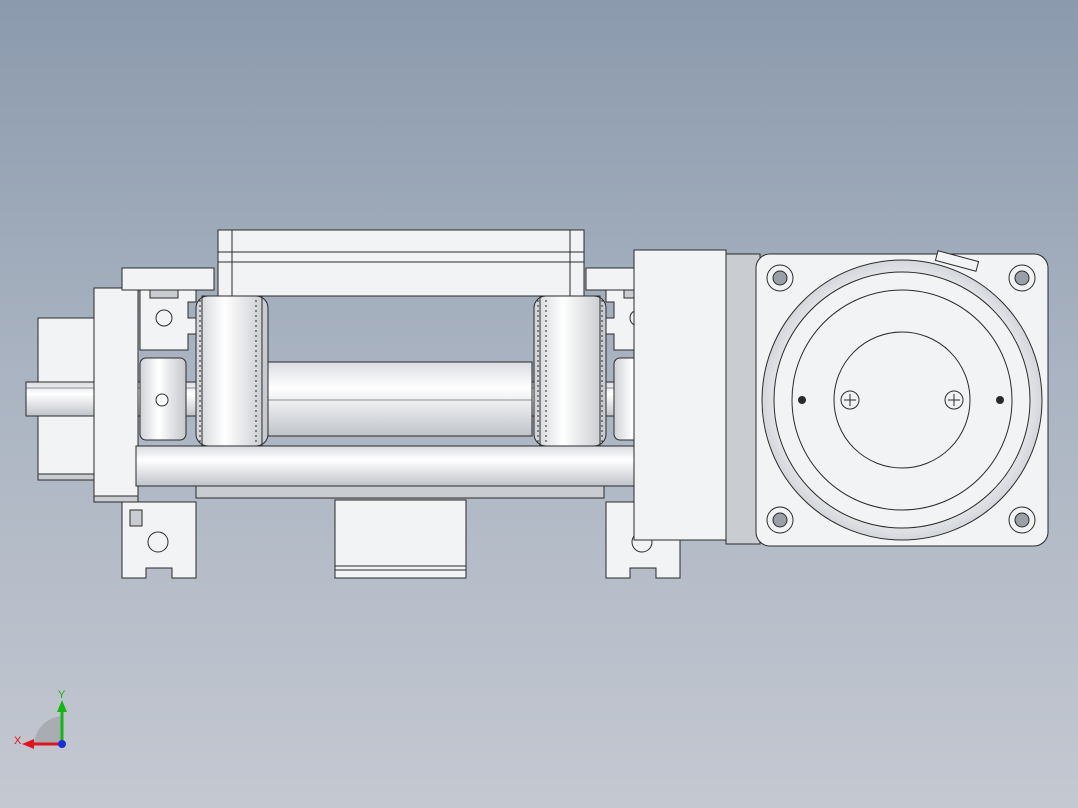 This screenshot has width=1078, height=808. What do you see at coordinates (400, 472) in the screenshot?
I see `lower-guide-rod` at bounding box center [400, 472].